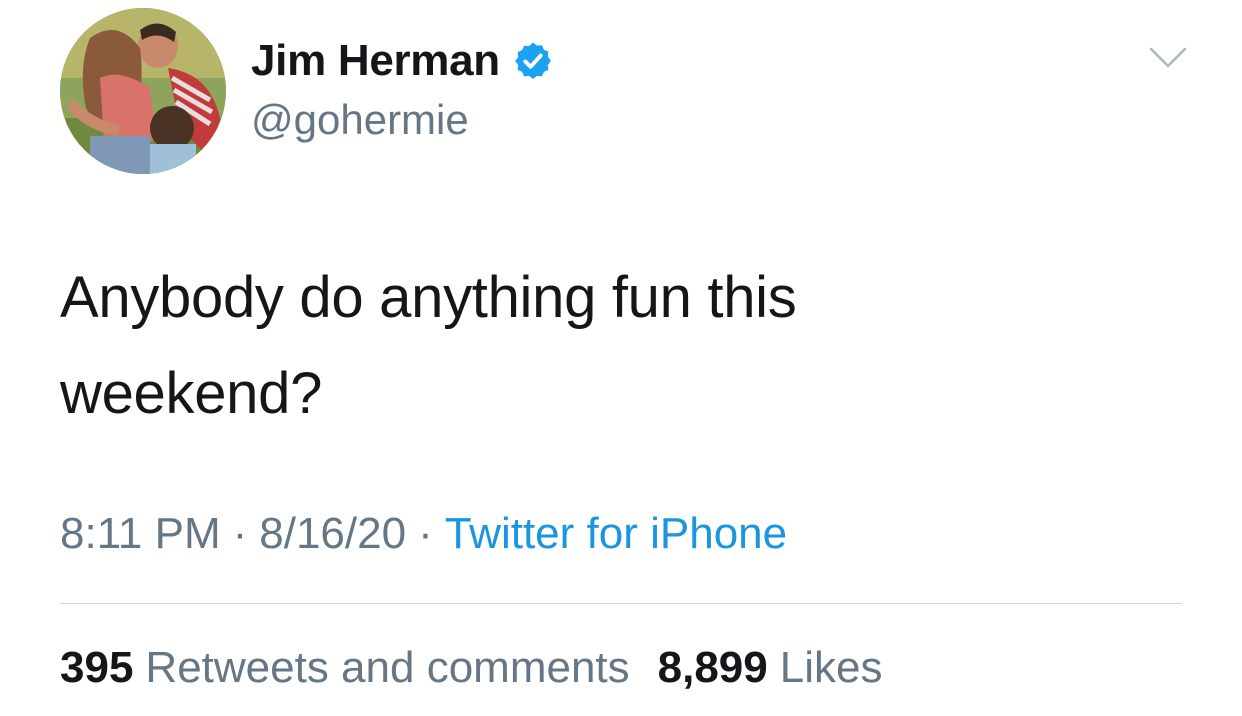 This screenshot has width=1242, height=716. What do you see at coordinates (831, 667) in the screenshot?
I see `likes-label: Likes` at bounding box center [831, 667].